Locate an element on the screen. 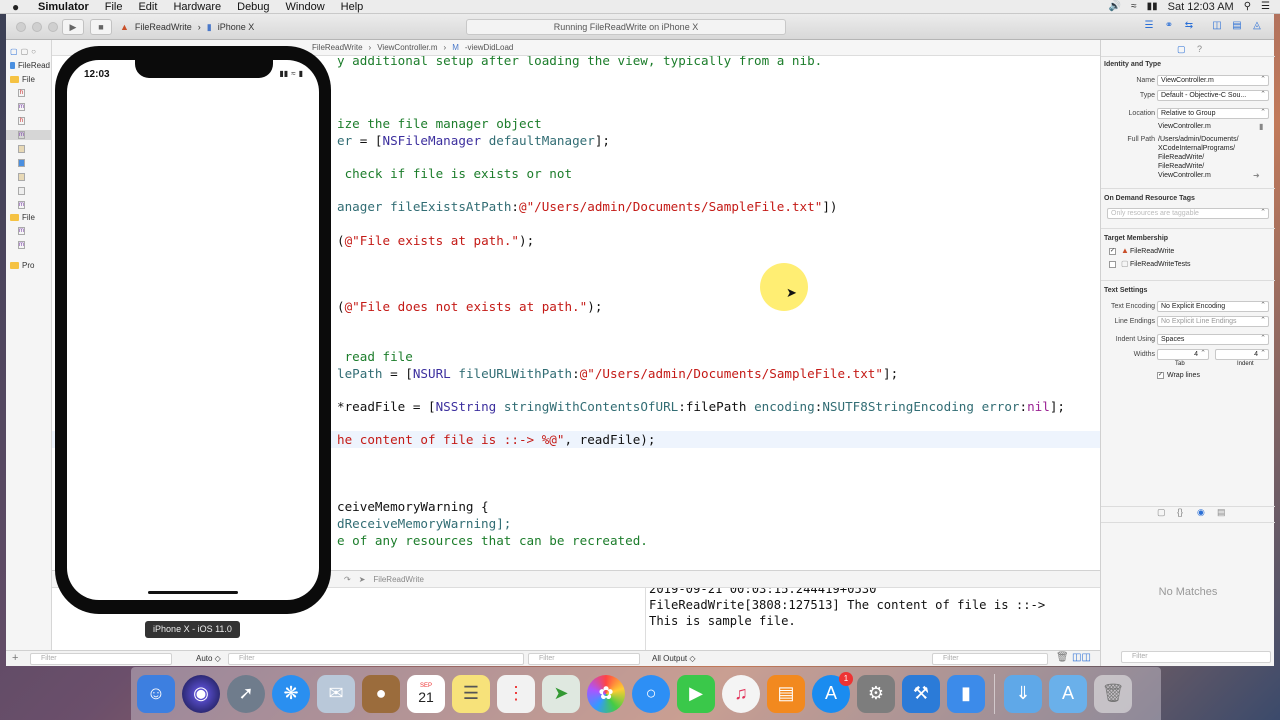  add-icon: + is located at coordinates (15, 658).